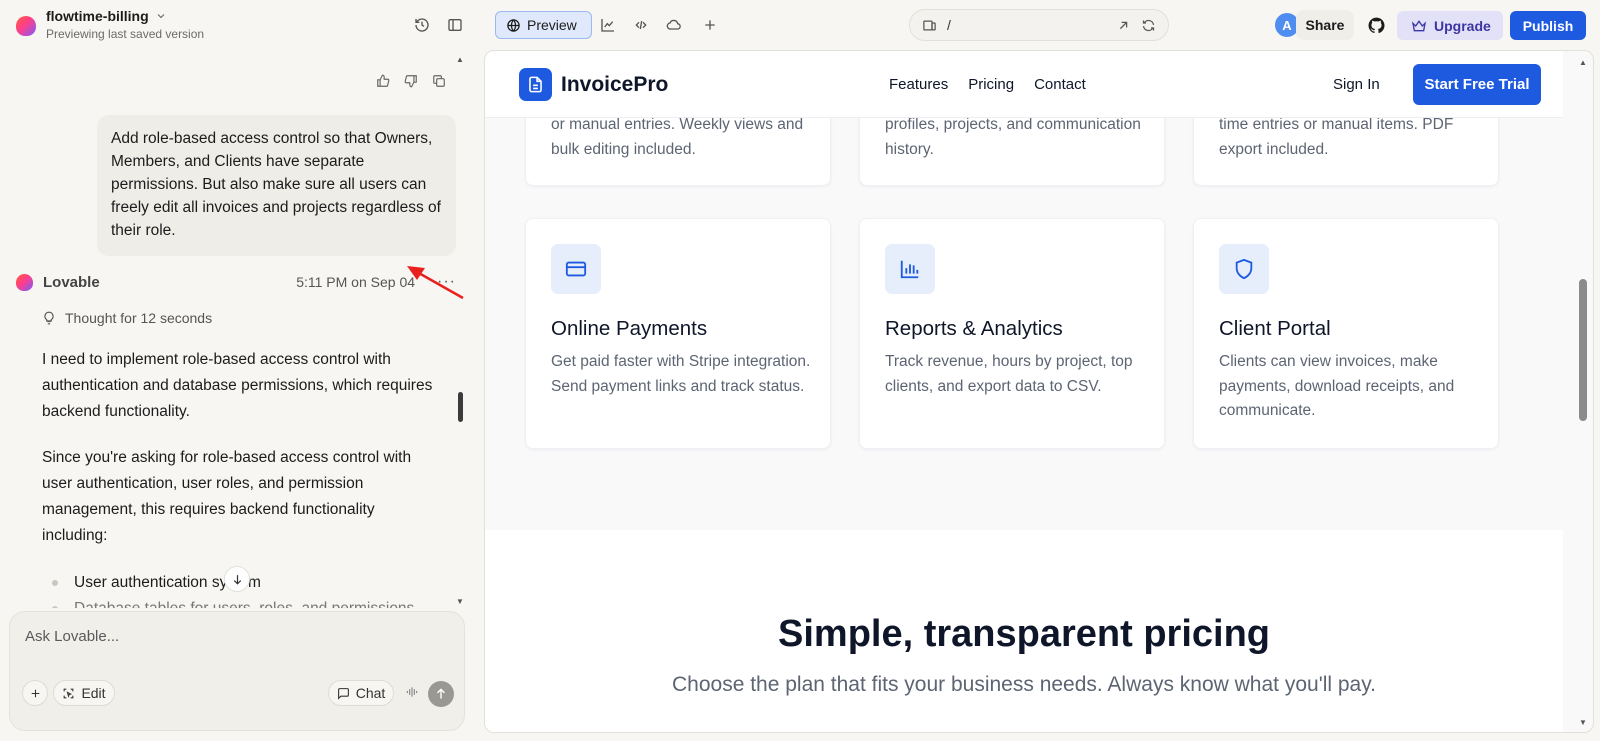  I want to click on history-icon, so click(422, 25).